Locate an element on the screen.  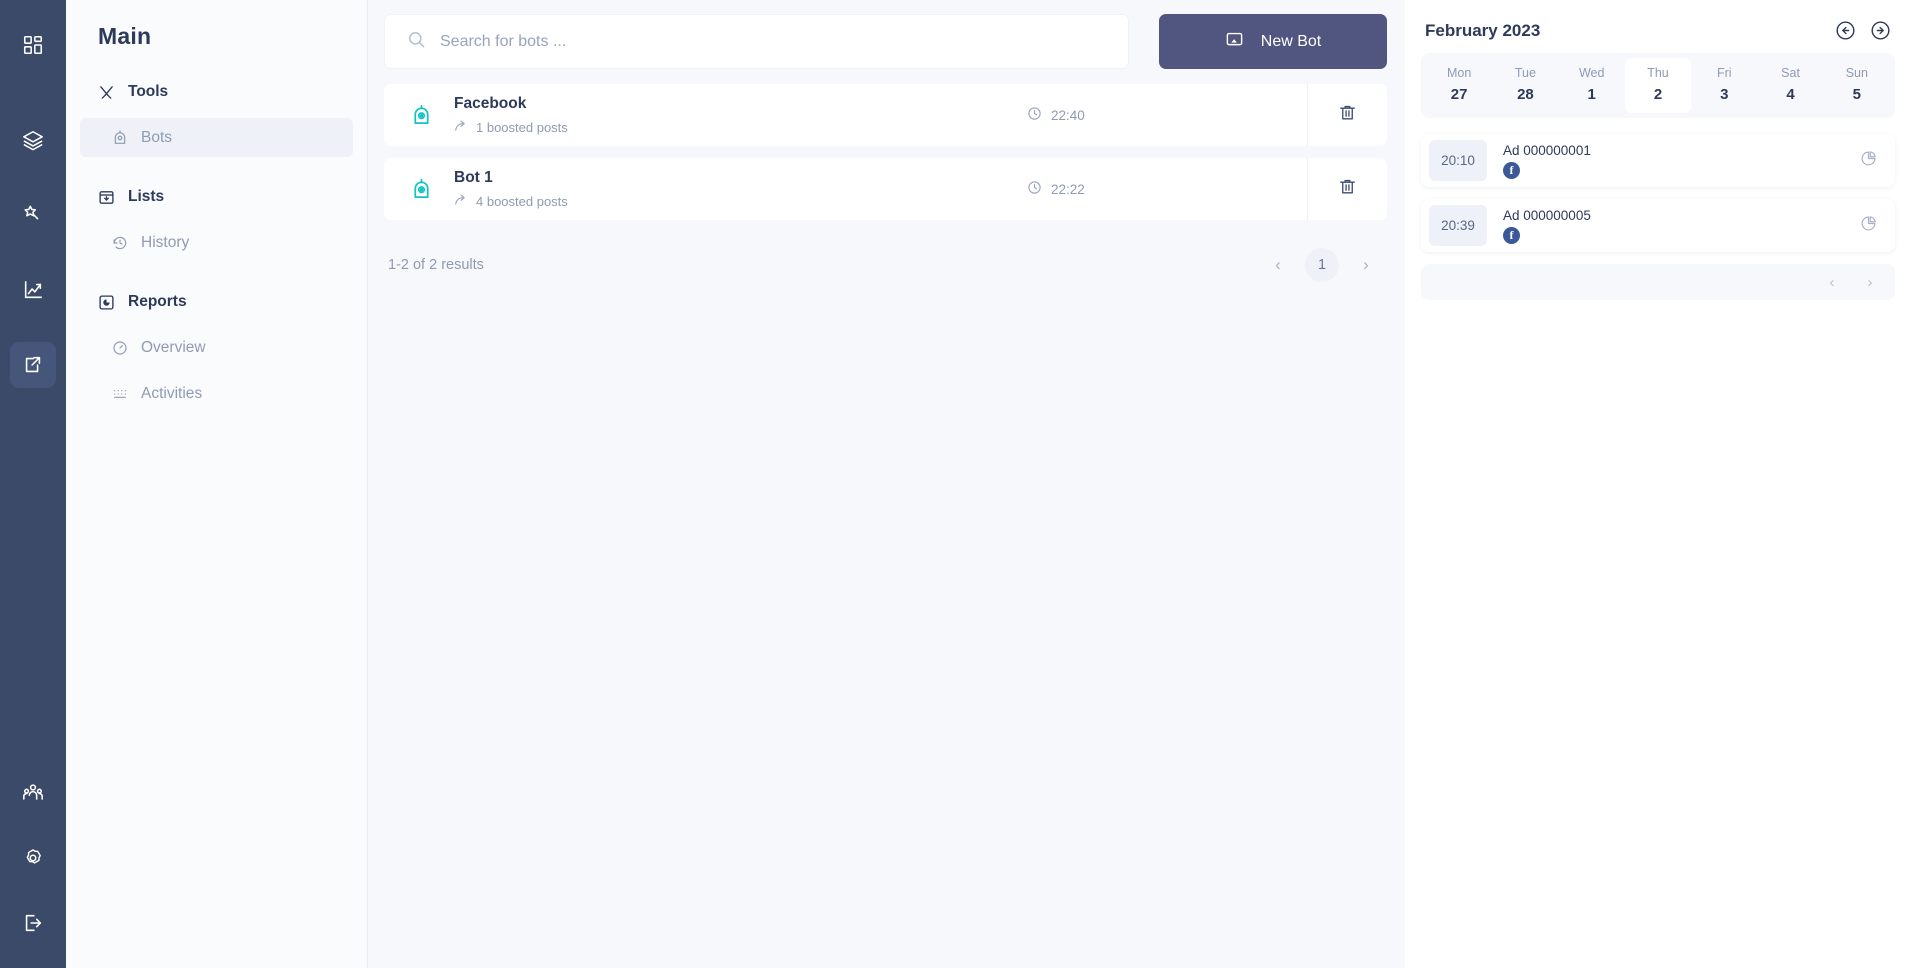
search-container is located at coordinates (756, 41).